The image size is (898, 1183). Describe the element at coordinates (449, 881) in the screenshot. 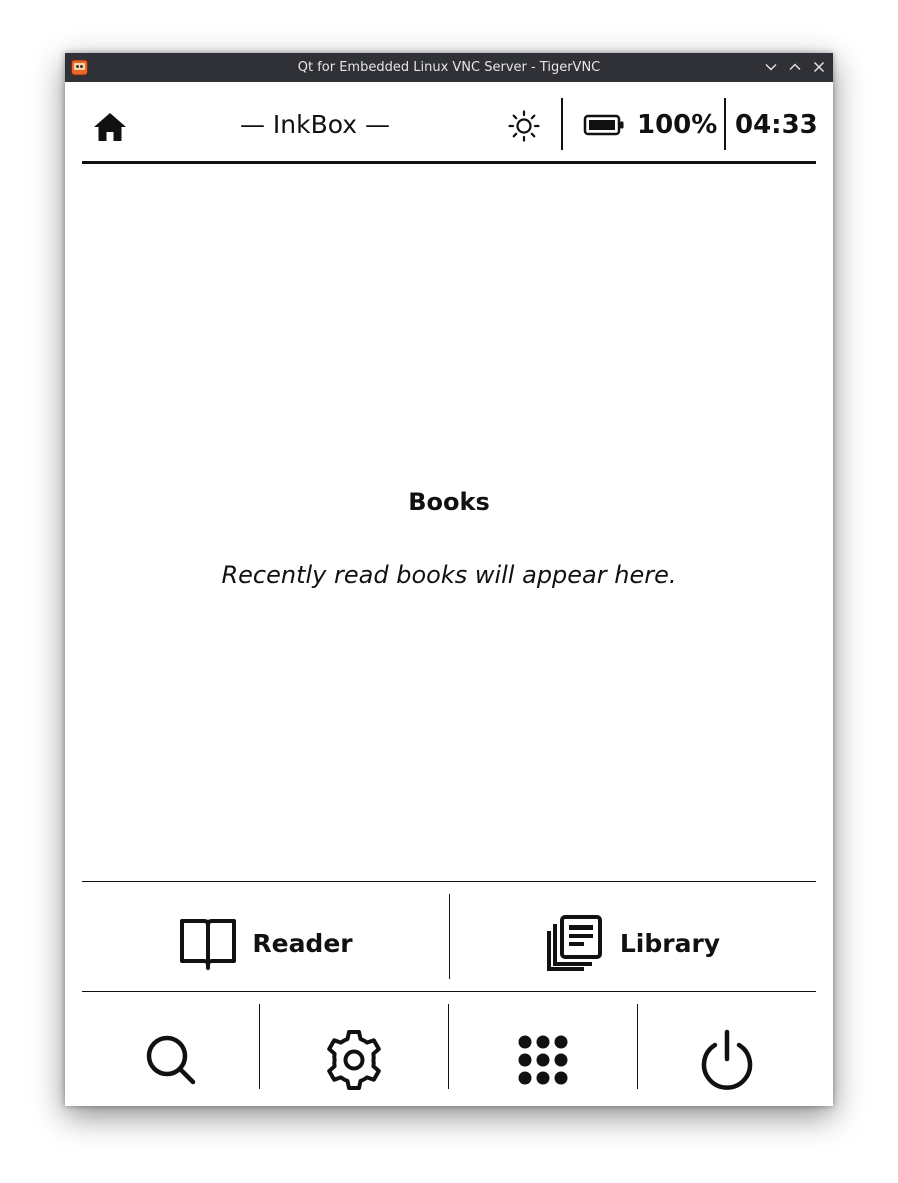

I see `actions-divider-top` at that location.